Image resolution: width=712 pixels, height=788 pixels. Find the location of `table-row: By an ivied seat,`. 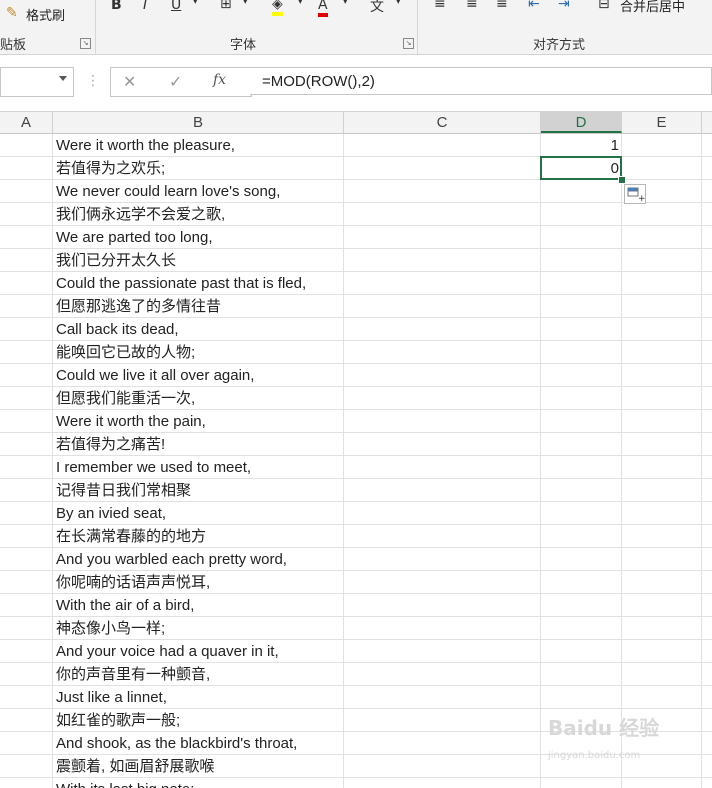

table-row: By an ivied seat, is located at coordinates (356, 513).